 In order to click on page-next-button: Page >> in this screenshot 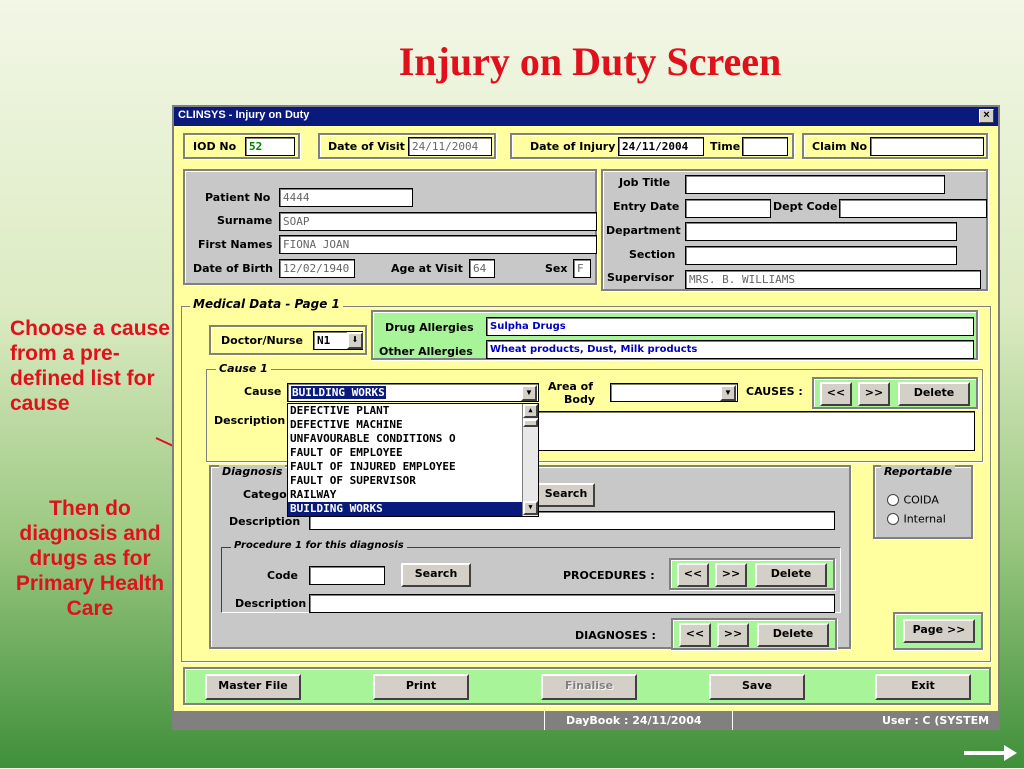, I will do `click(939, 631)`.